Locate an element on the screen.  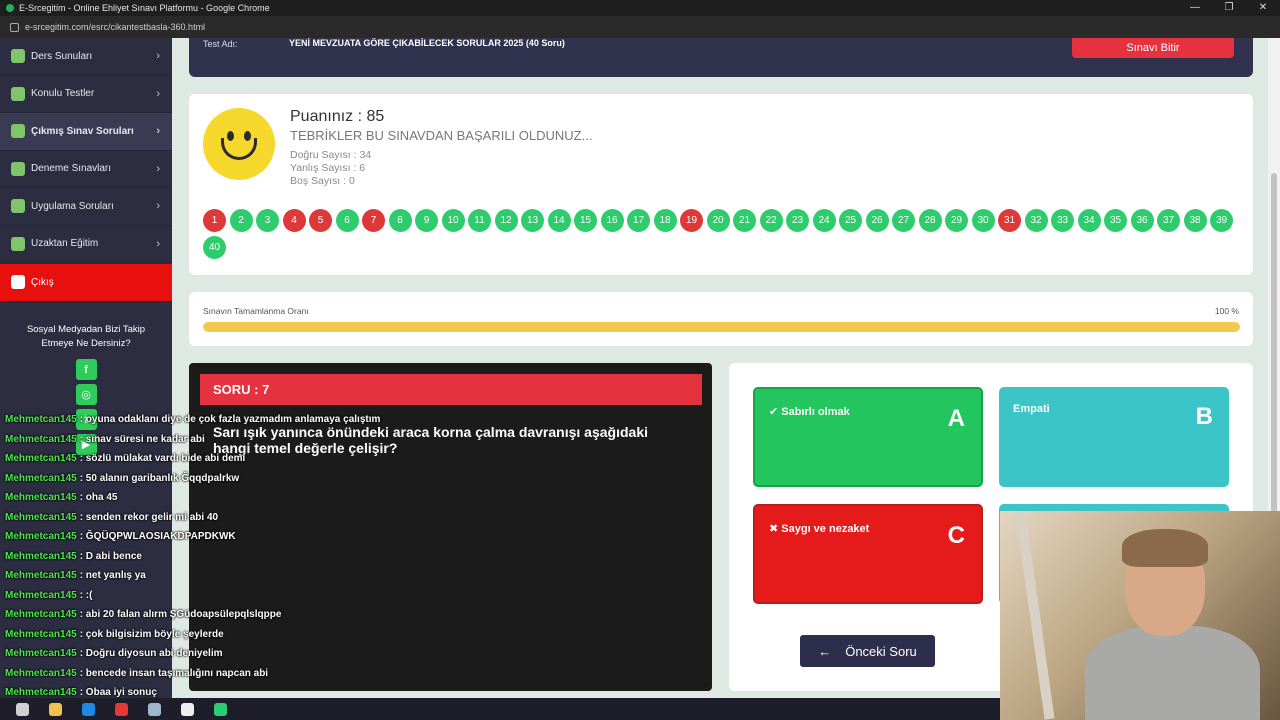
sidebar-item-ders-sunulari: Ders Sunuları › is located at coordinates (86, 57).